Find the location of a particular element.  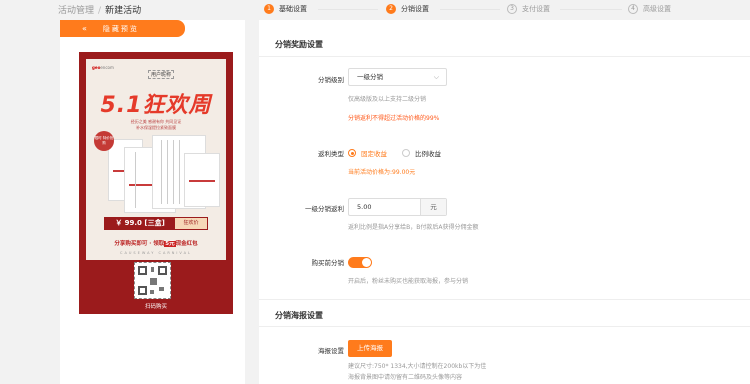

radio-label: 固定收益 is located at coordinates (374, 154).